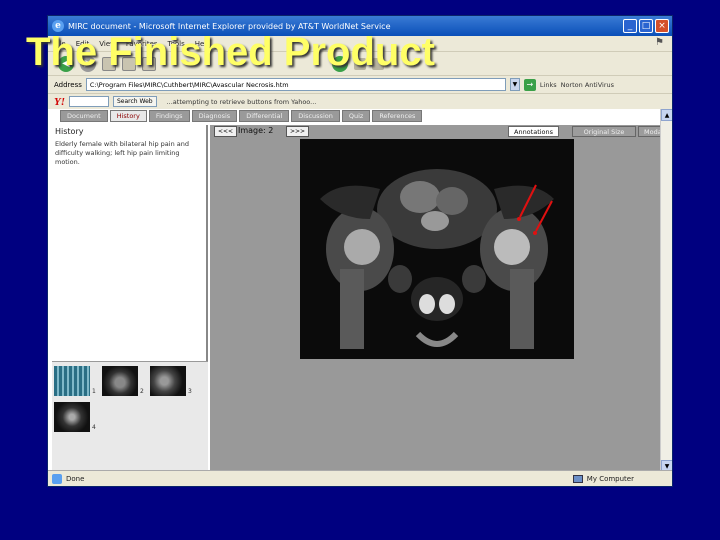 The height and width of the screenshot is (540, 720). What do you see at coordinates (315, 116) in the screenshot?
I see `tab-discussion: Discussion` at bounding box center [315, 116].